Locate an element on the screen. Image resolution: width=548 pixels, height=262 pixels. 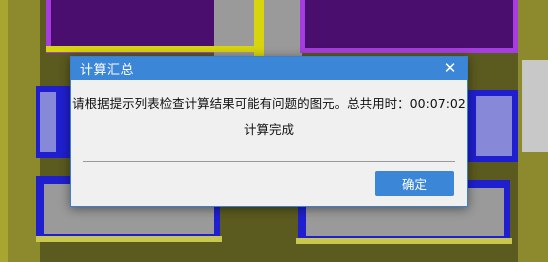
wall-left-edge is located at coordinates (4, 131).